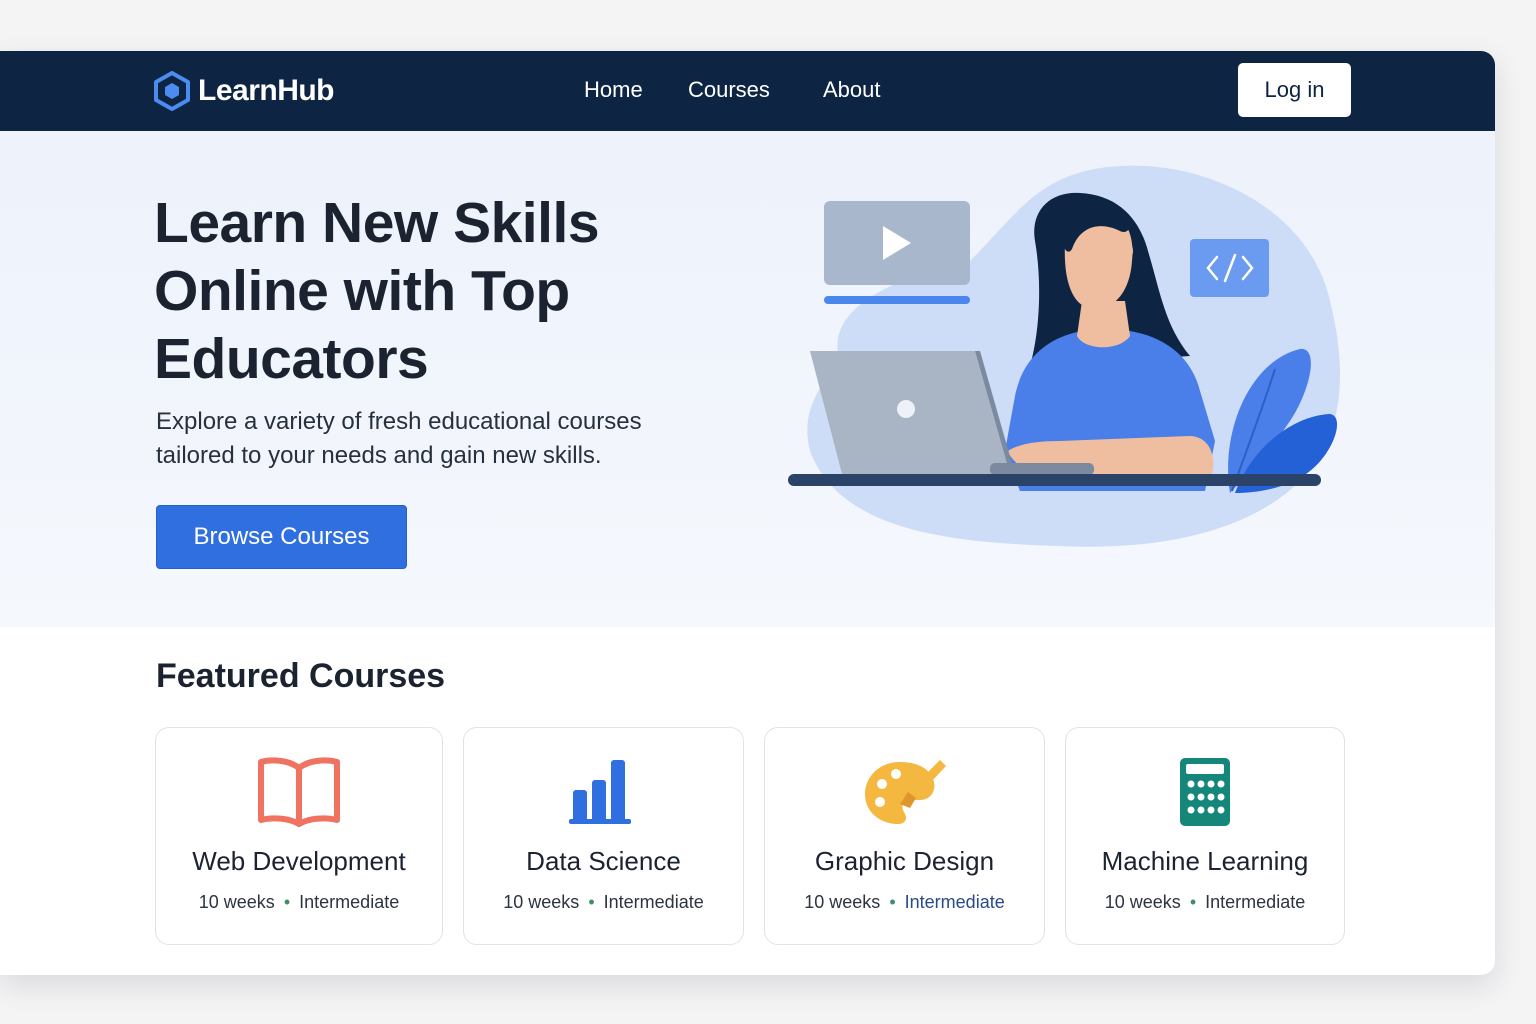 The image size is (1536, 1024). Describe the element at coordinates (266, 90) in the screenshot. I see `brand-name: LearnHub` at that location.